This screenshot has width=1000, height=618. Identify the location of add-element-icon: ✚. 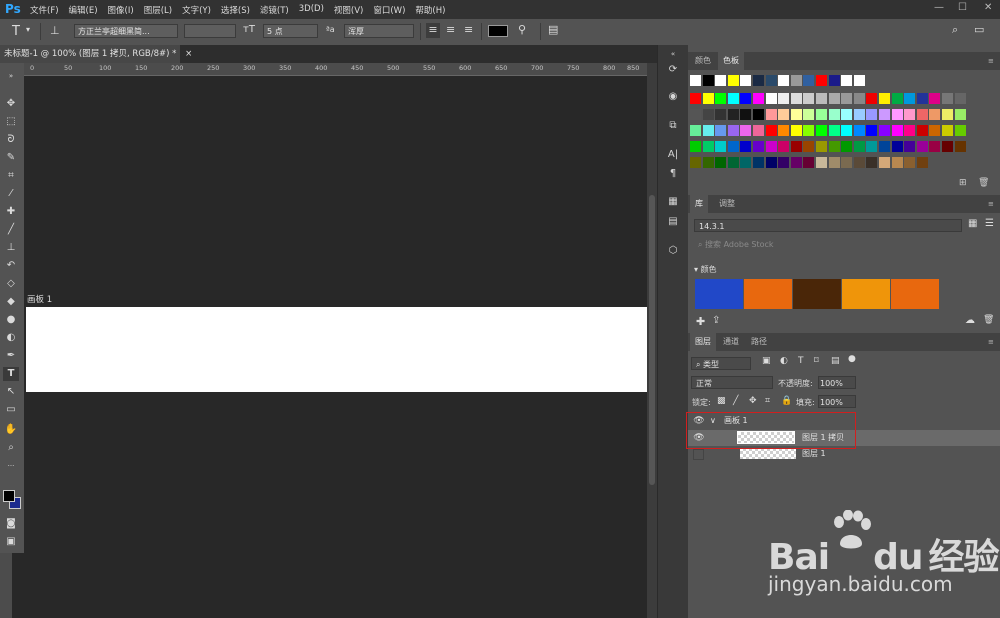
(700, 321).